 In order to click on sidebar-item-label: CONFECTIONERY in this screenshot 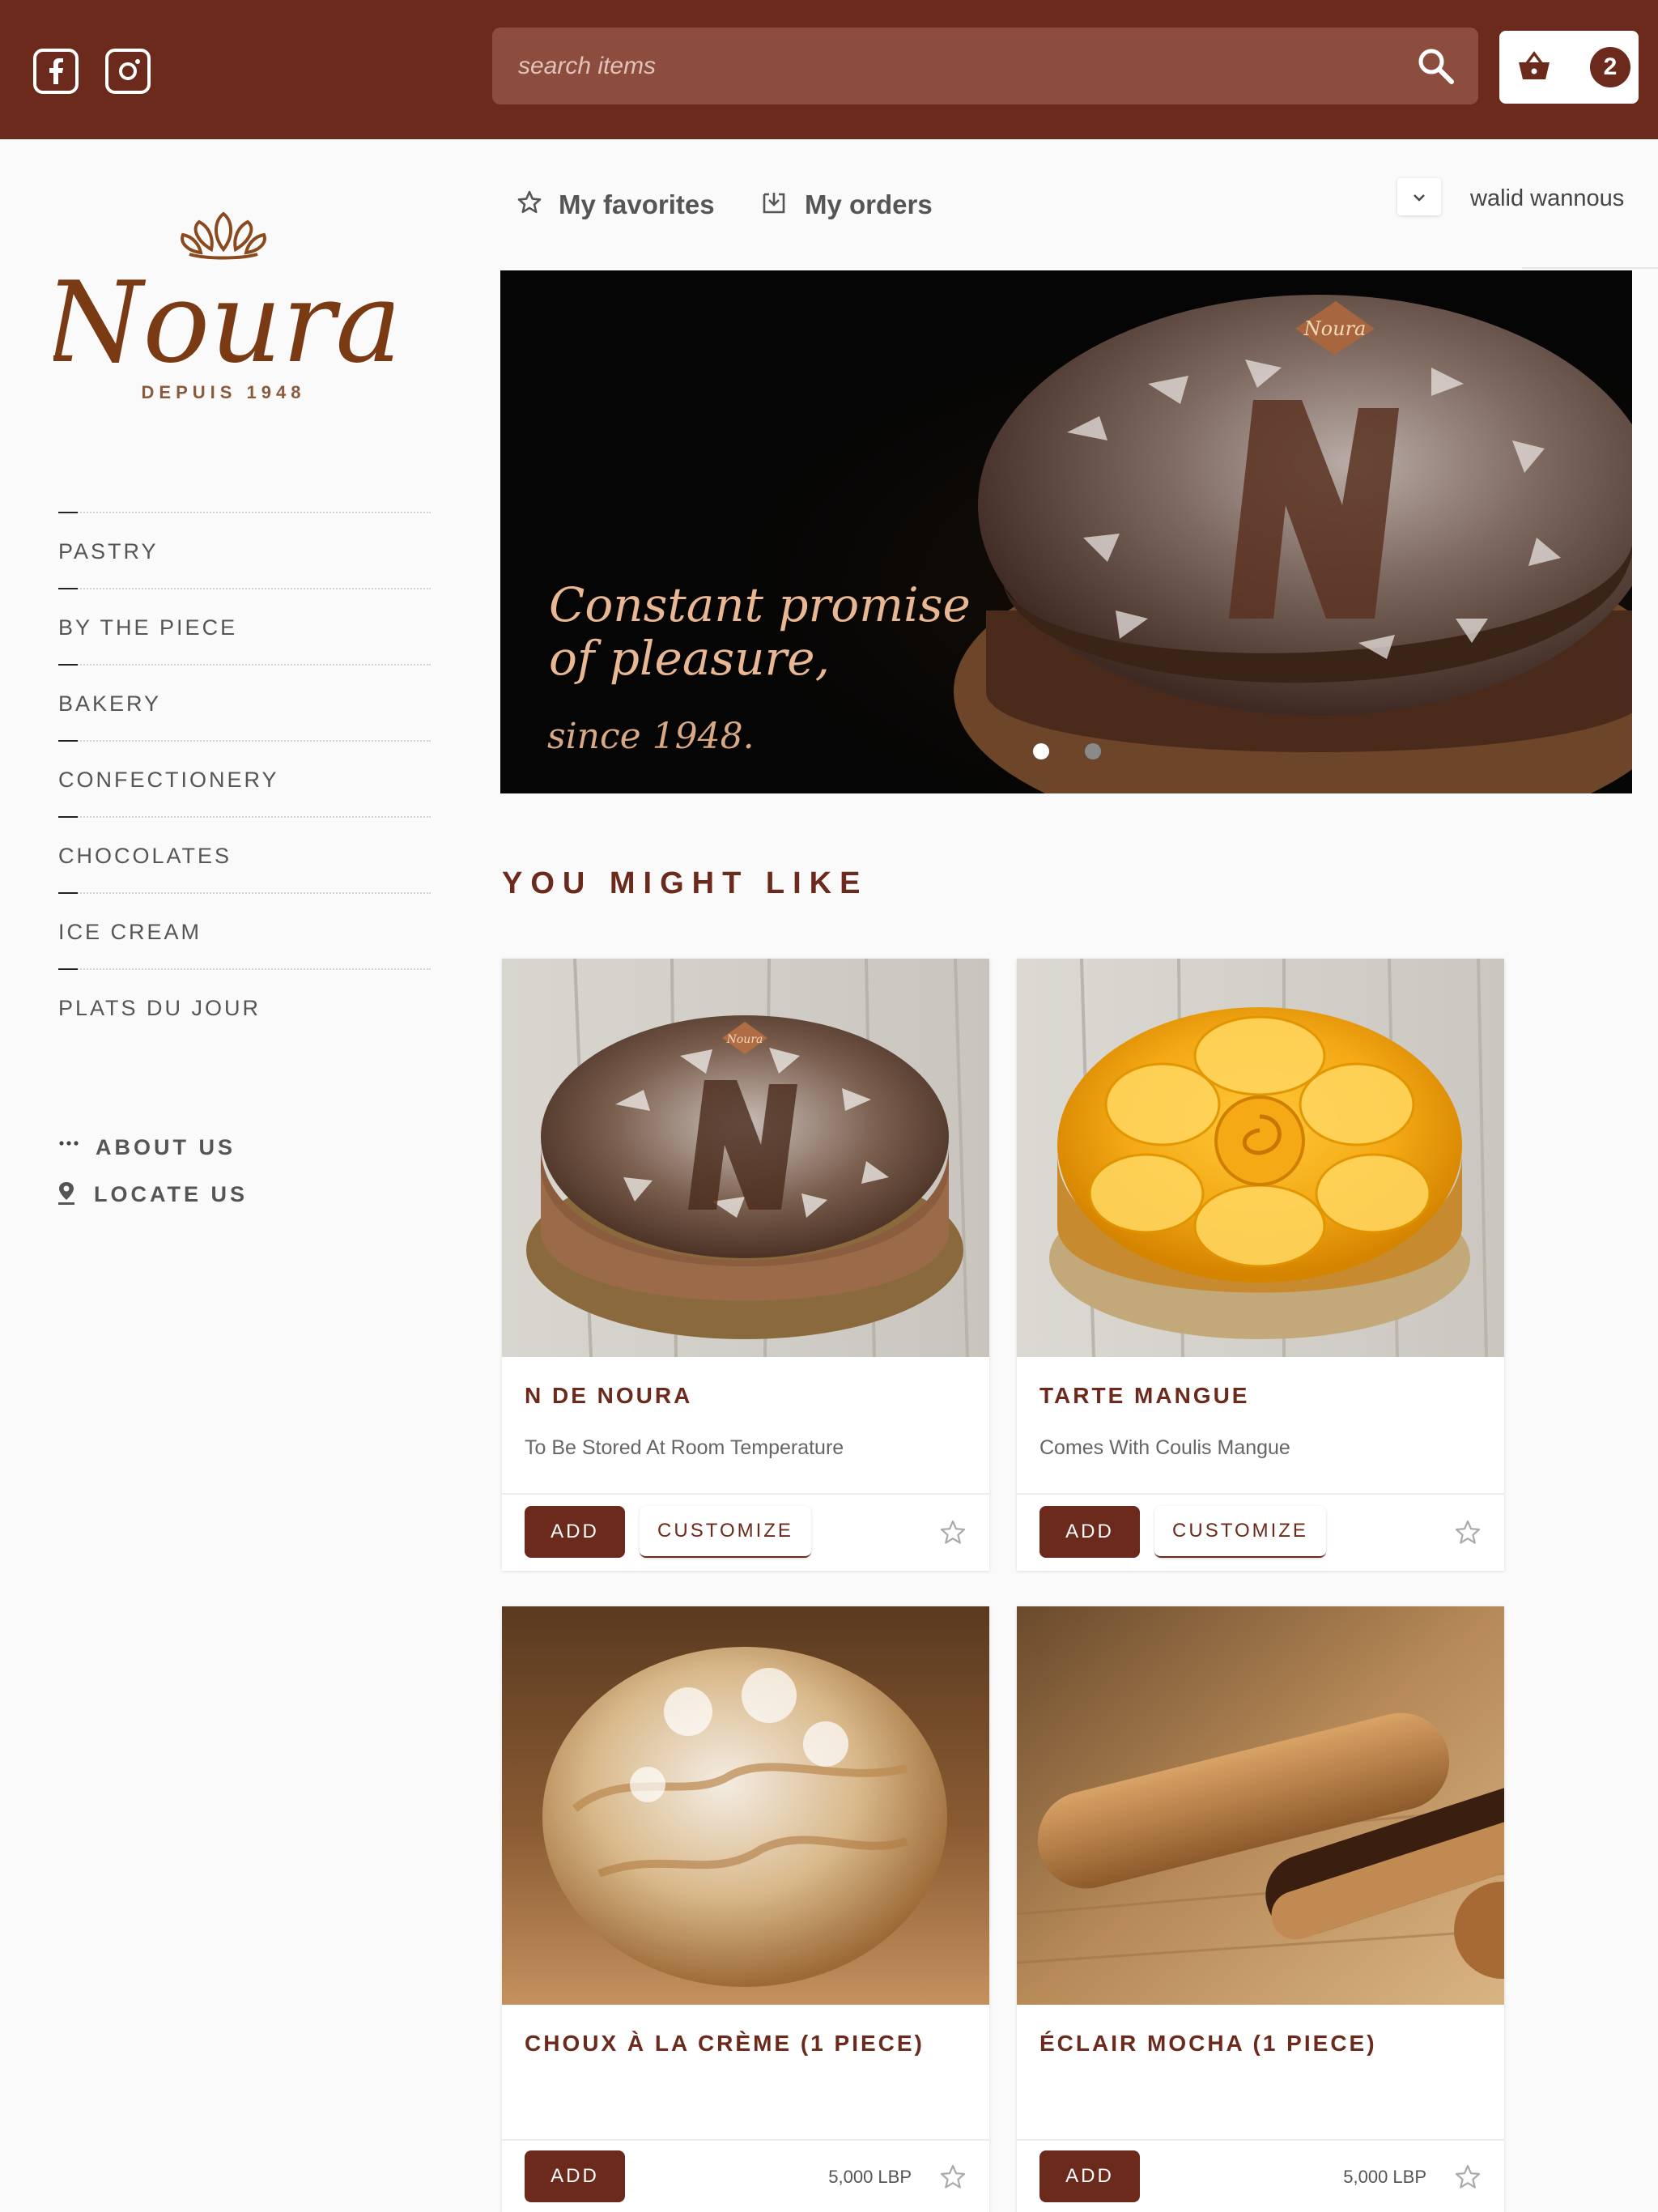, I will do `click(168, 780)`.